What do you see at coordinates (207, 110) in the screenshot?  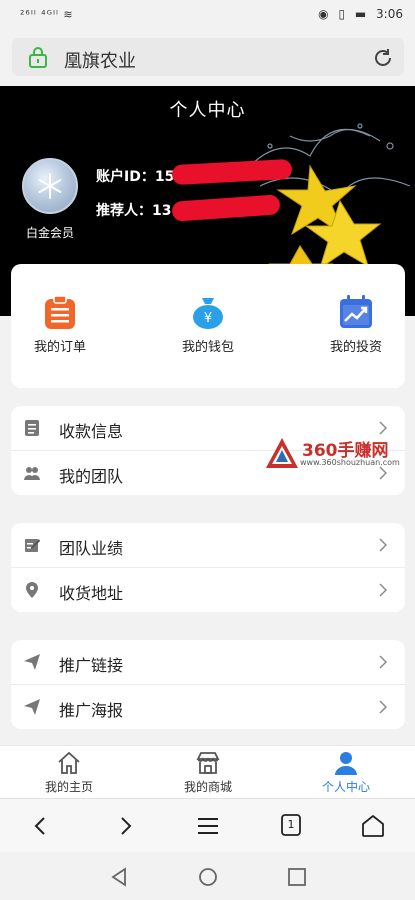 I see `header-title: 个人中心` at bounding box center [207, 110].